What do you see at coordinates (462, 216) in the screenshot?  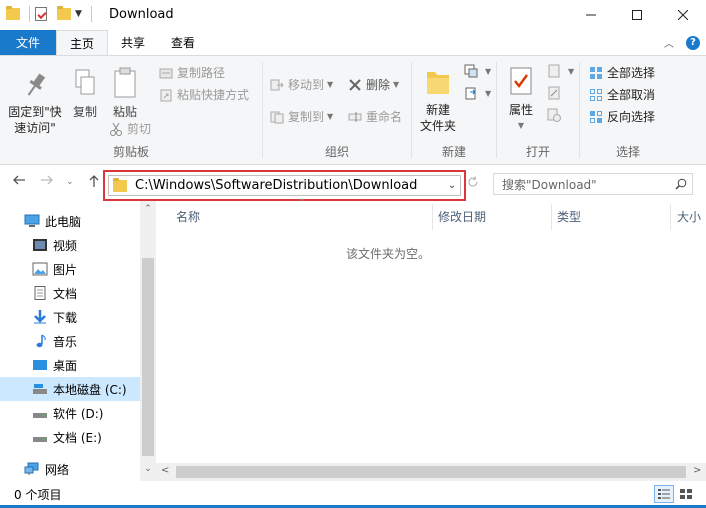 I see `column-header-modified: 修改日期` at bounding box center [462, 216].